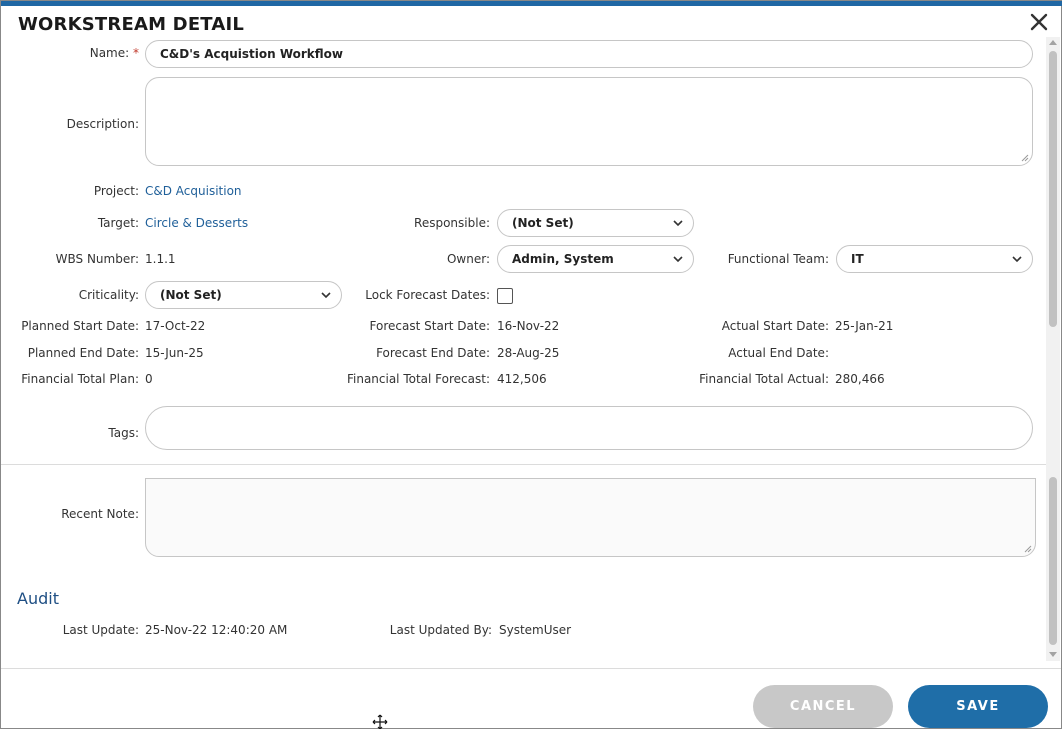  Describe the element at coordinates (589, 54) in the screenshot. I see `name-input: C&D's Acquistion Workflow` at that location.